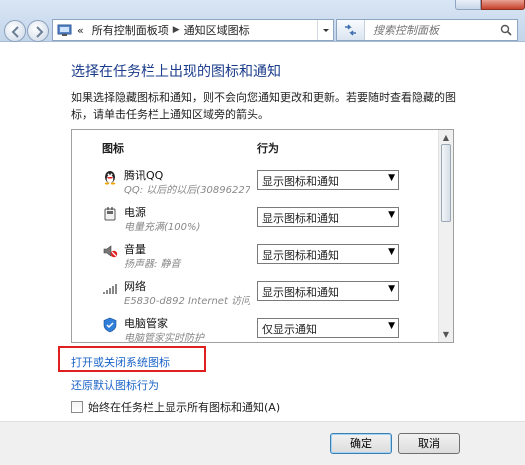 The width and height of the screenshot is (525, 465). What do you see at coordinates (176, 30) in the screenshot?
I see `chevron-right-icon: ▶` at bounding box center [176, 30].